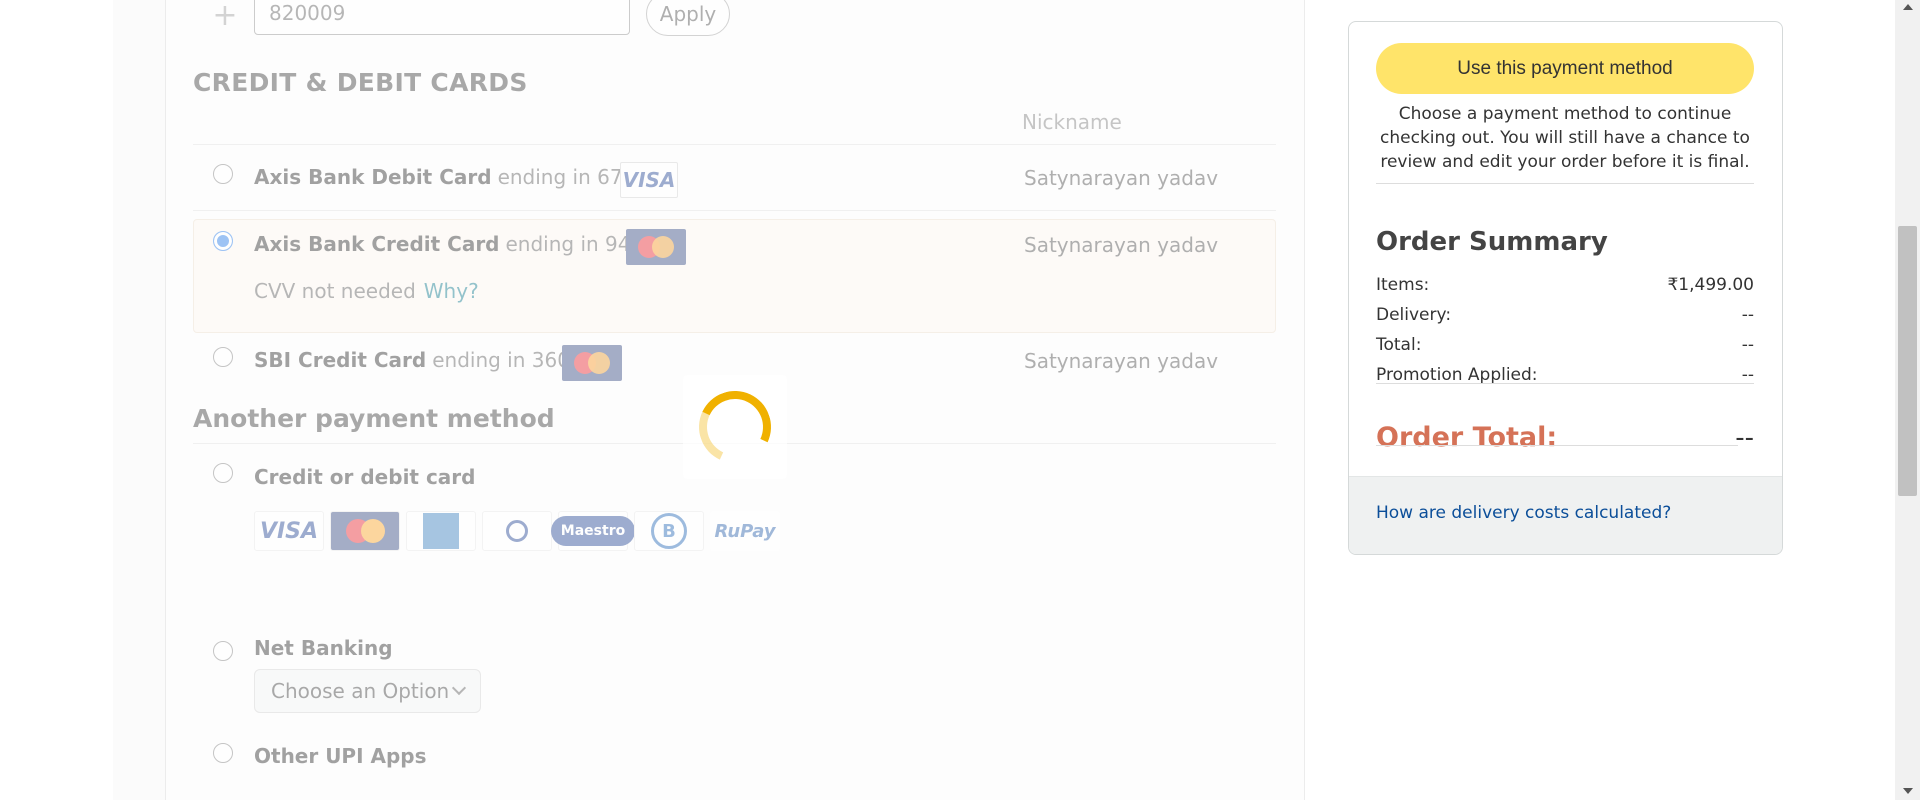 The height and width of the screenshot is (800, 1920). Describe the element at coordinates (1747, 345) in the screenshot. I see `total-value: --` at that location.